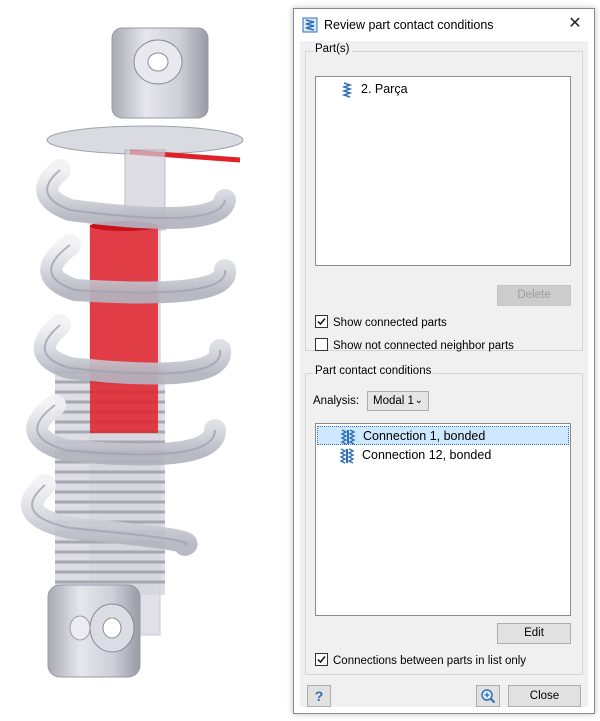 The width and height of the screenshot is (600, 721). I want to click on delete-button: Delete, so click(534, 295).